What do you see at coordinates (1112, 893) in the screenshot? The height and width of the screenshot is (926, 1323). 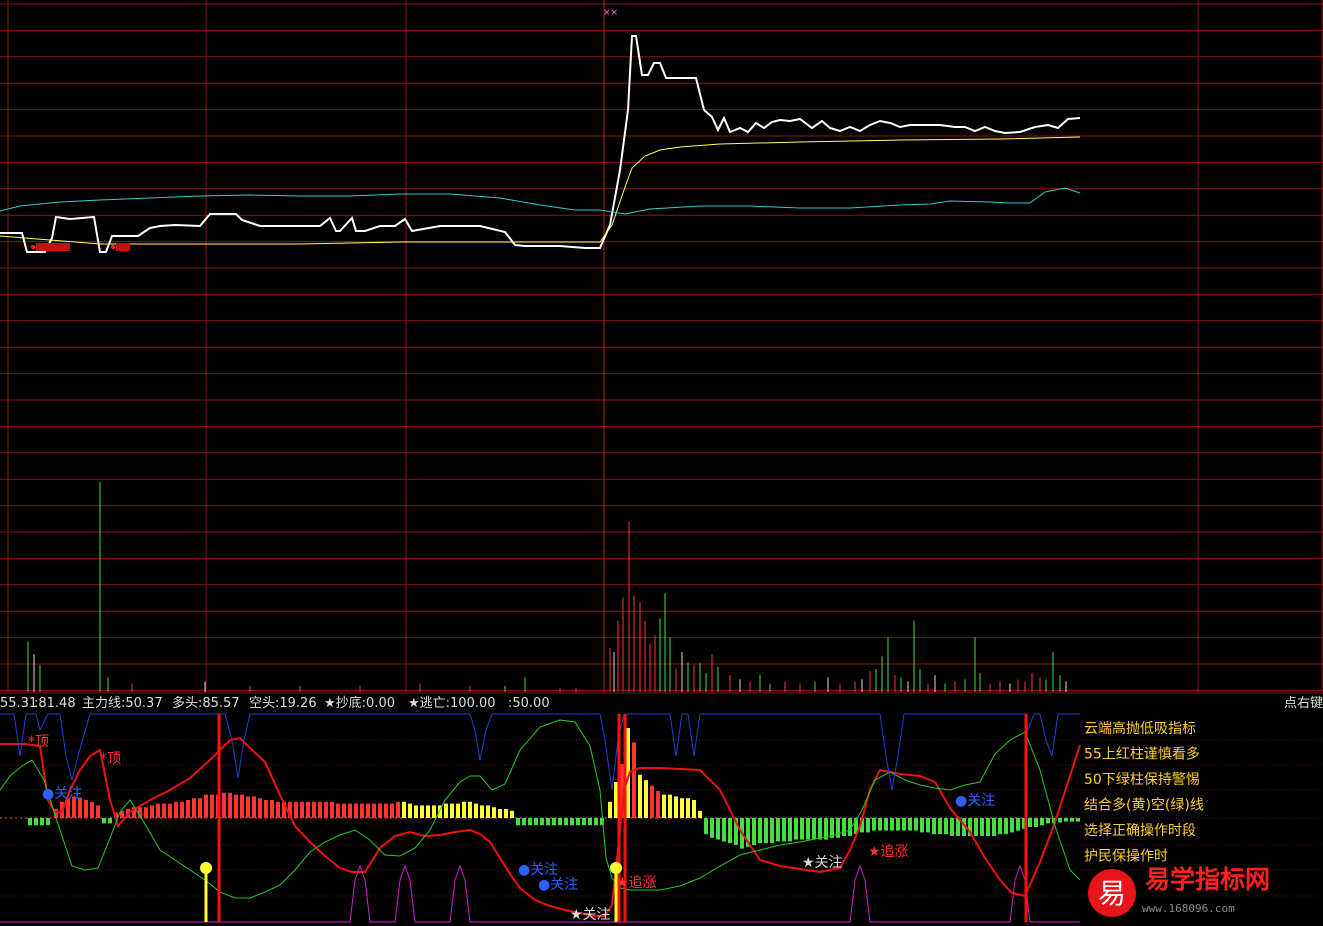 I see `watermark-logo-glyph: 易` at bounding box center [1112, 893].